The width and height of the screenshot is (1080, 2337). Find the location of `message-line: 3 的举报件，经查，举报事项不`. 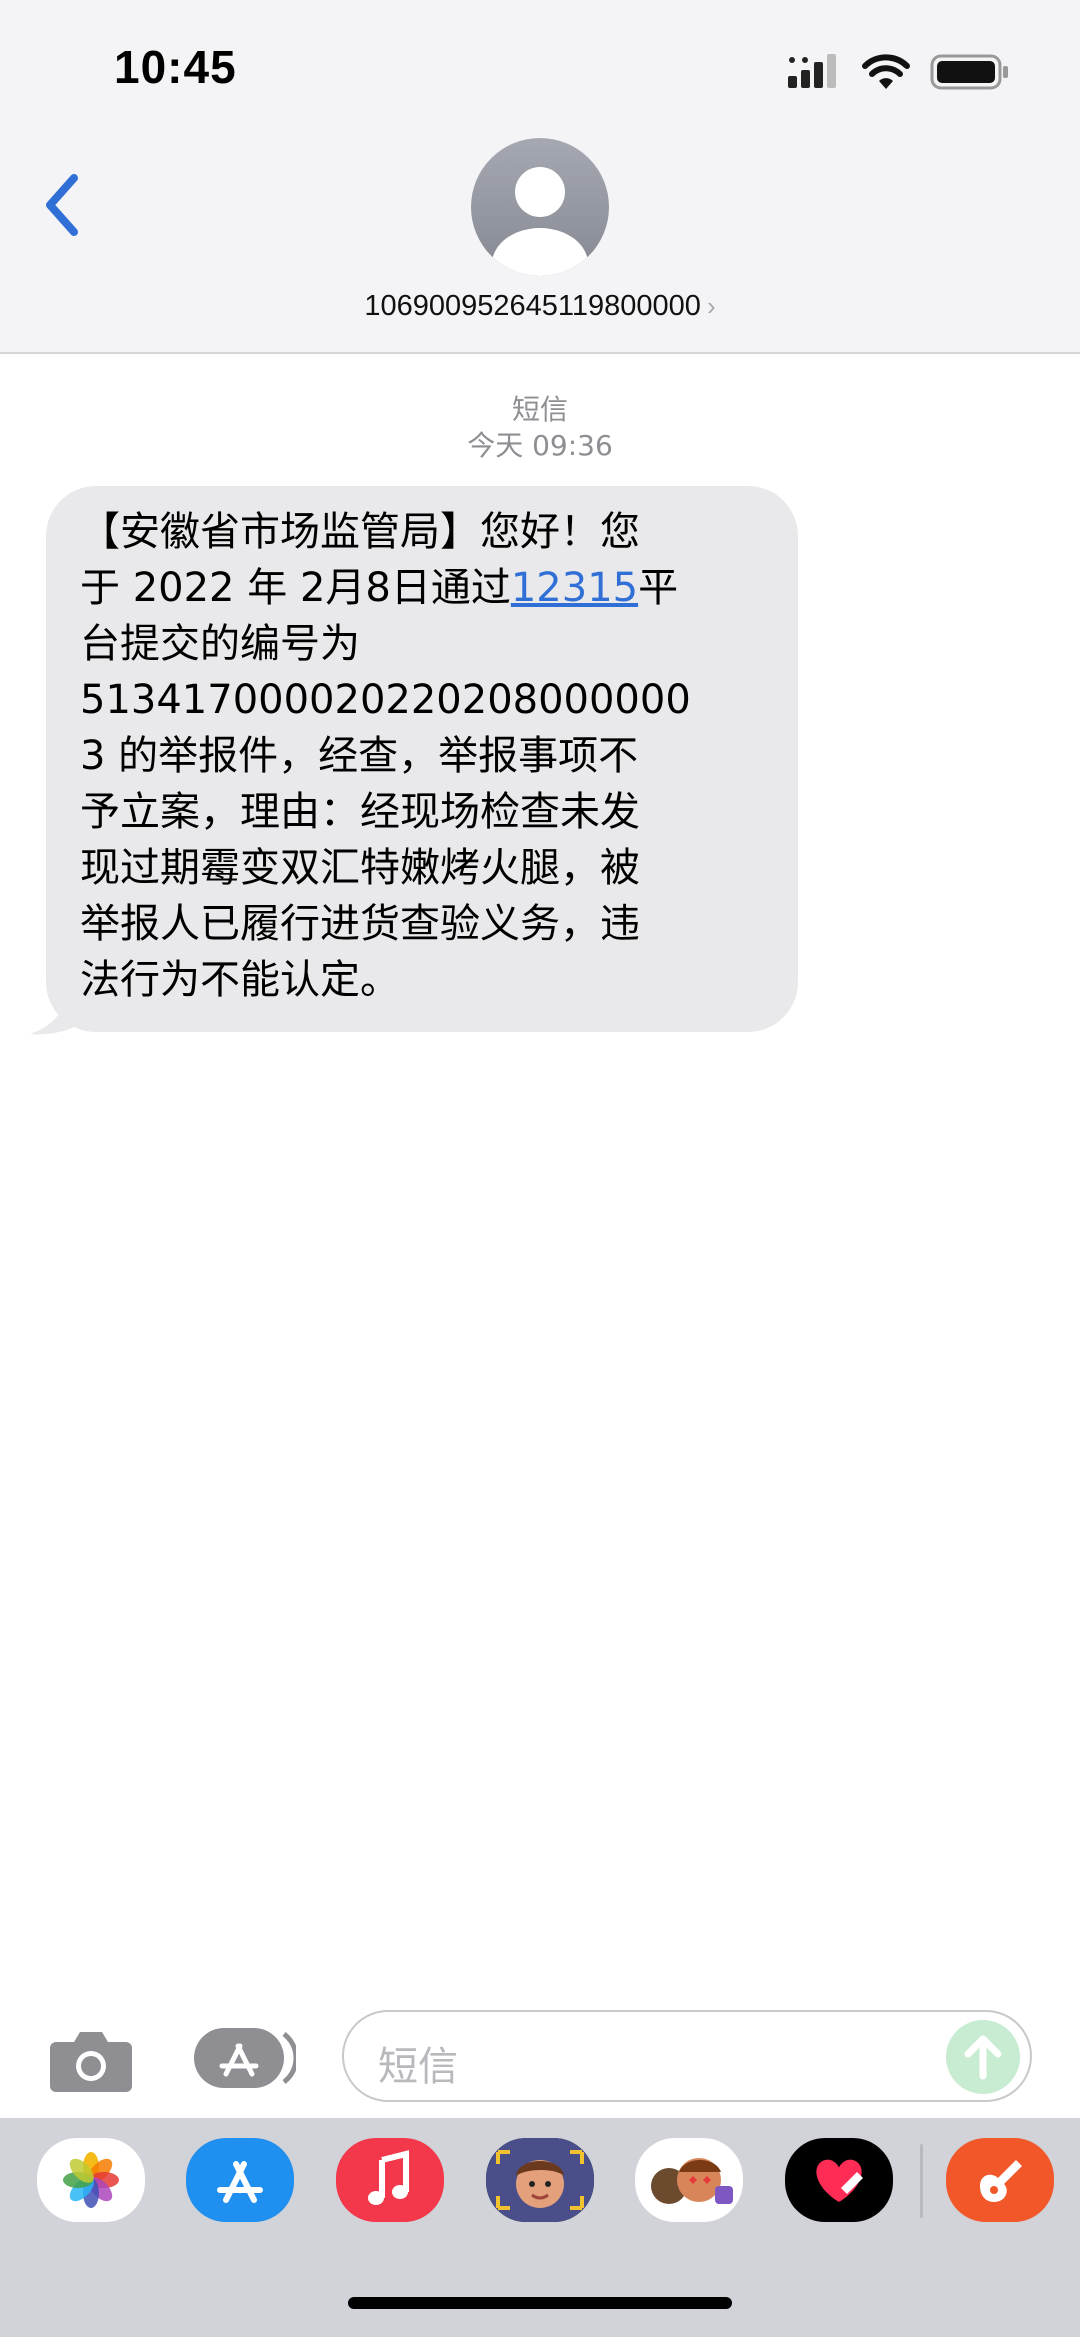

message-line: 3 的举报件，经查，举报事项不 is located at coordinates (359, 756).